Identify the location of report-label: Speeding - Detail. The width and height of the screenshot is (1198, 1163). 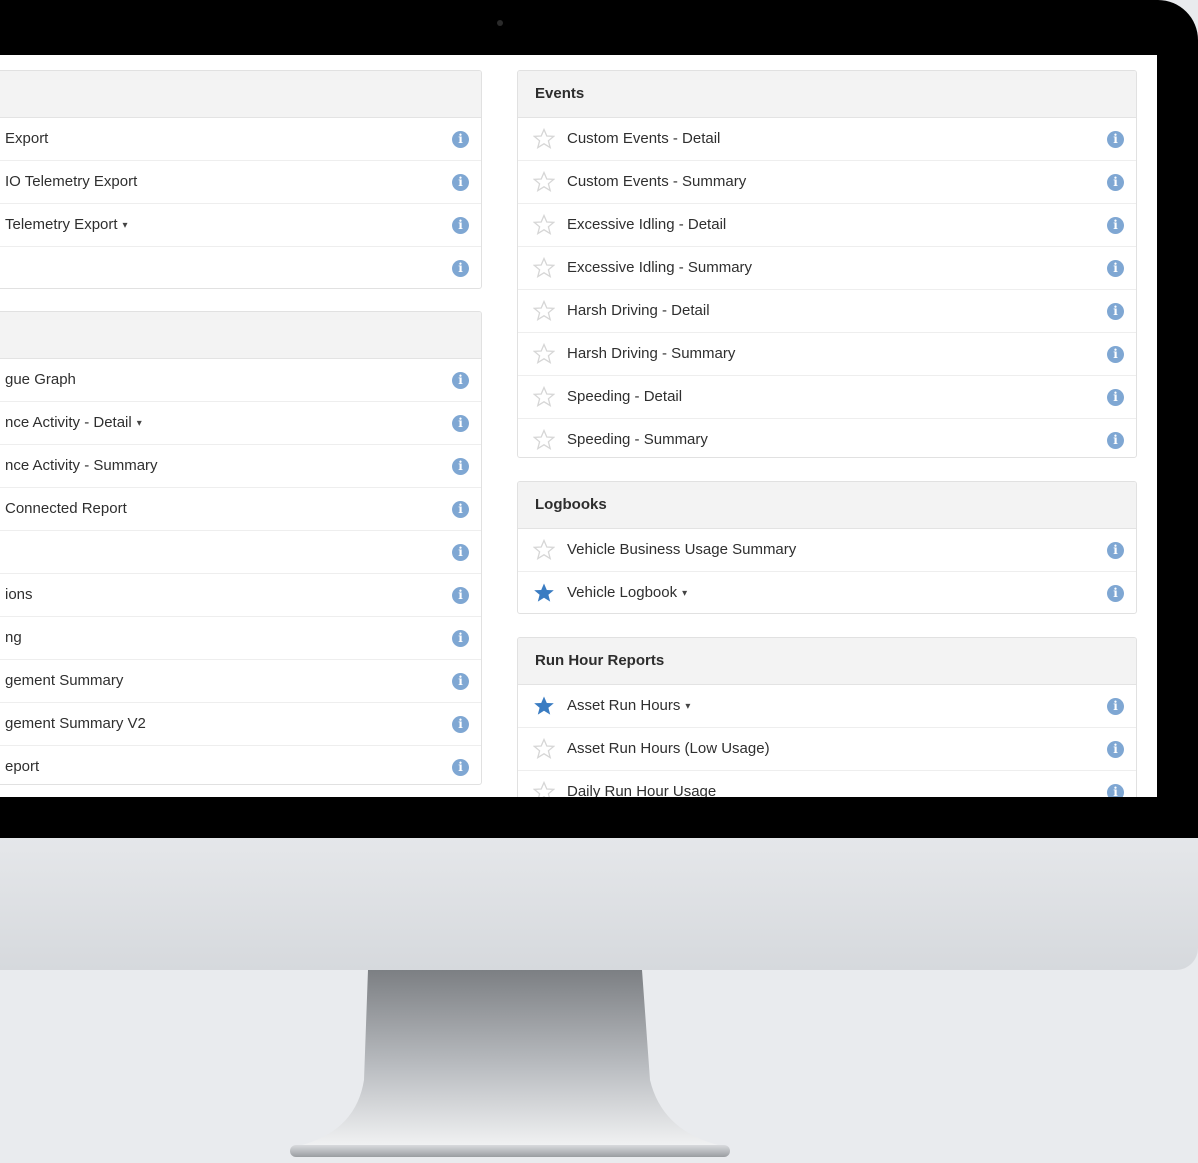
(624, 397).